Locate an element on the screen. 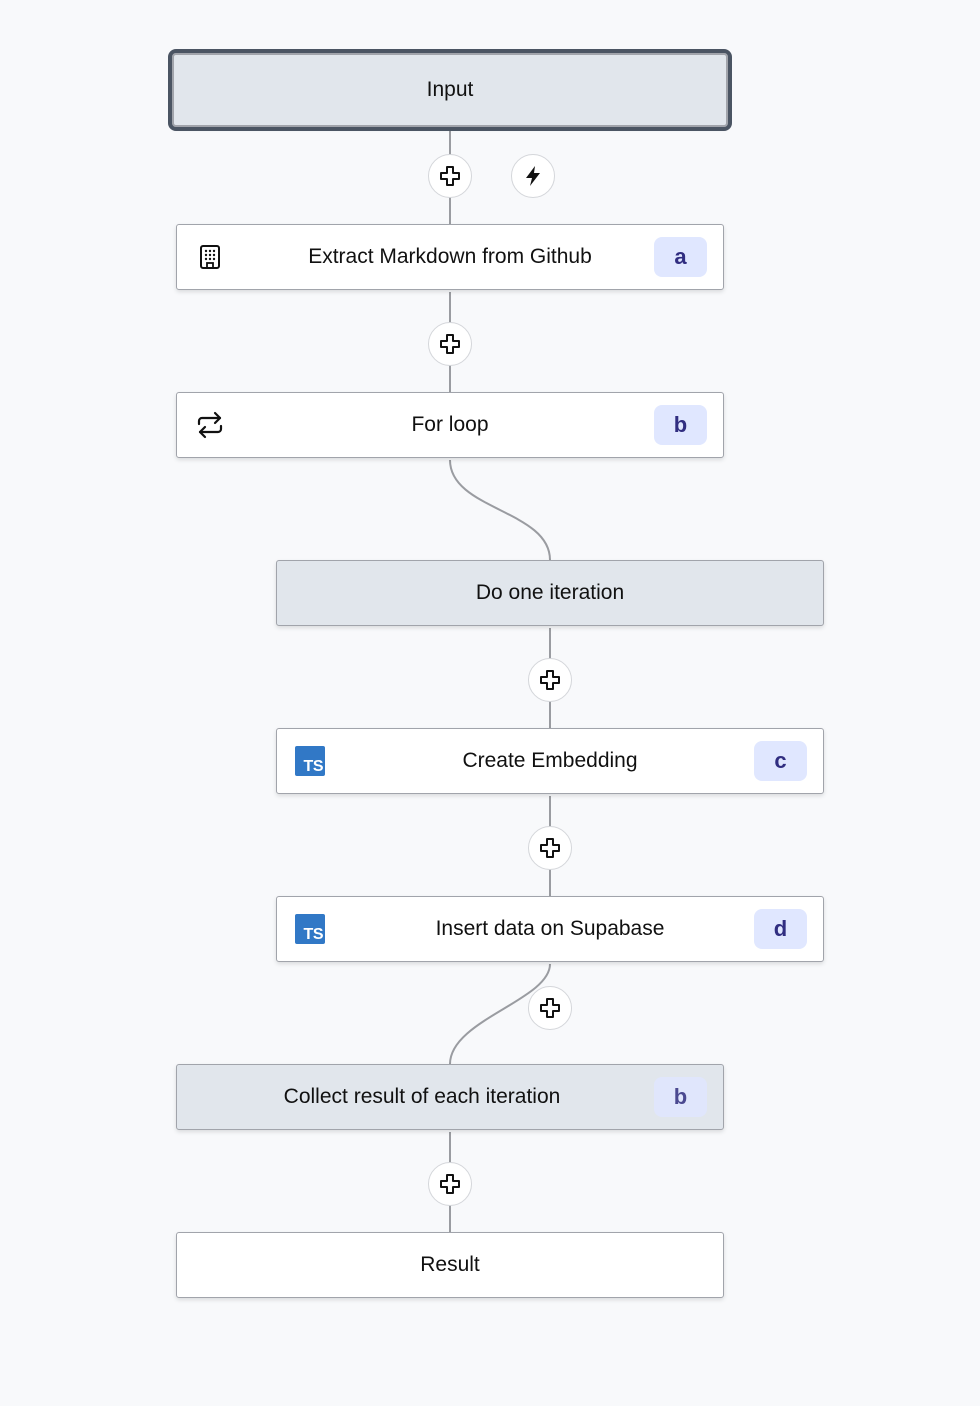  node-result: Result is located at coordinates (450, 1265).